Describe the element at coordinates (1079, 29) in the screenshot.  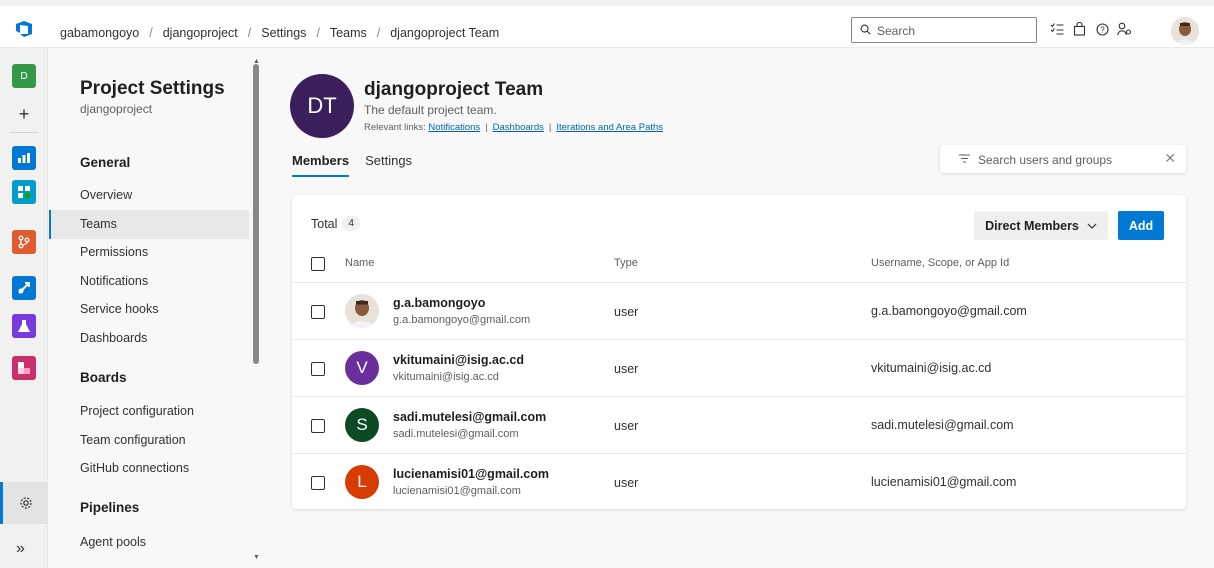
I see `shopping-bag-icon` at that location.